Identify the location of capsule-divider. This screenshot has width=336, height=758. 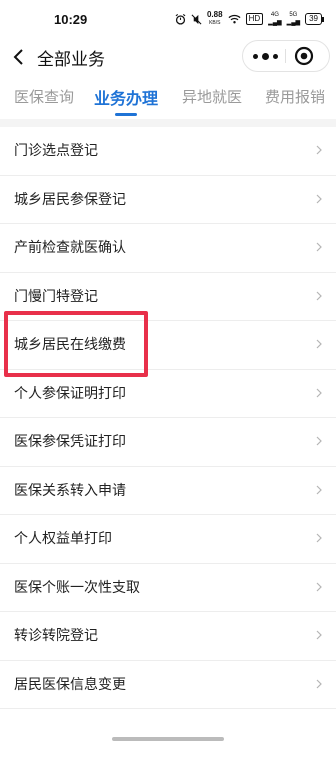
(285, 56).